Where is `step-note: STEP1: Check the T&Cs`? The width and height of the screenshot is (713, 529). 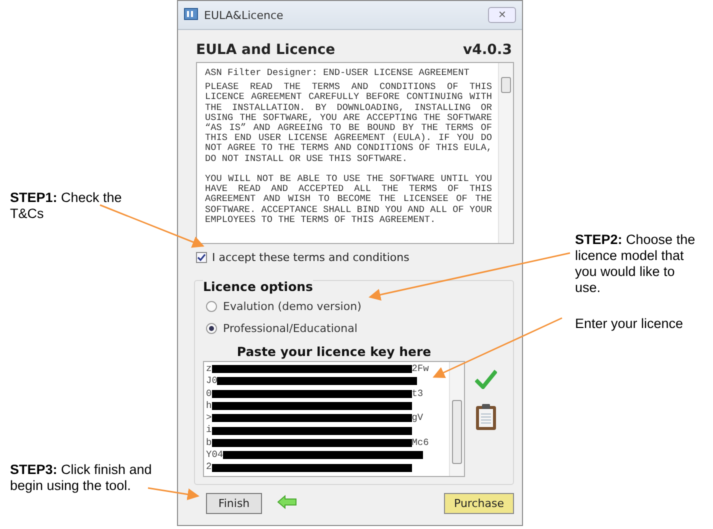
step-note: STEP1: Check the T&Cs is located at coordinates (66, 206).